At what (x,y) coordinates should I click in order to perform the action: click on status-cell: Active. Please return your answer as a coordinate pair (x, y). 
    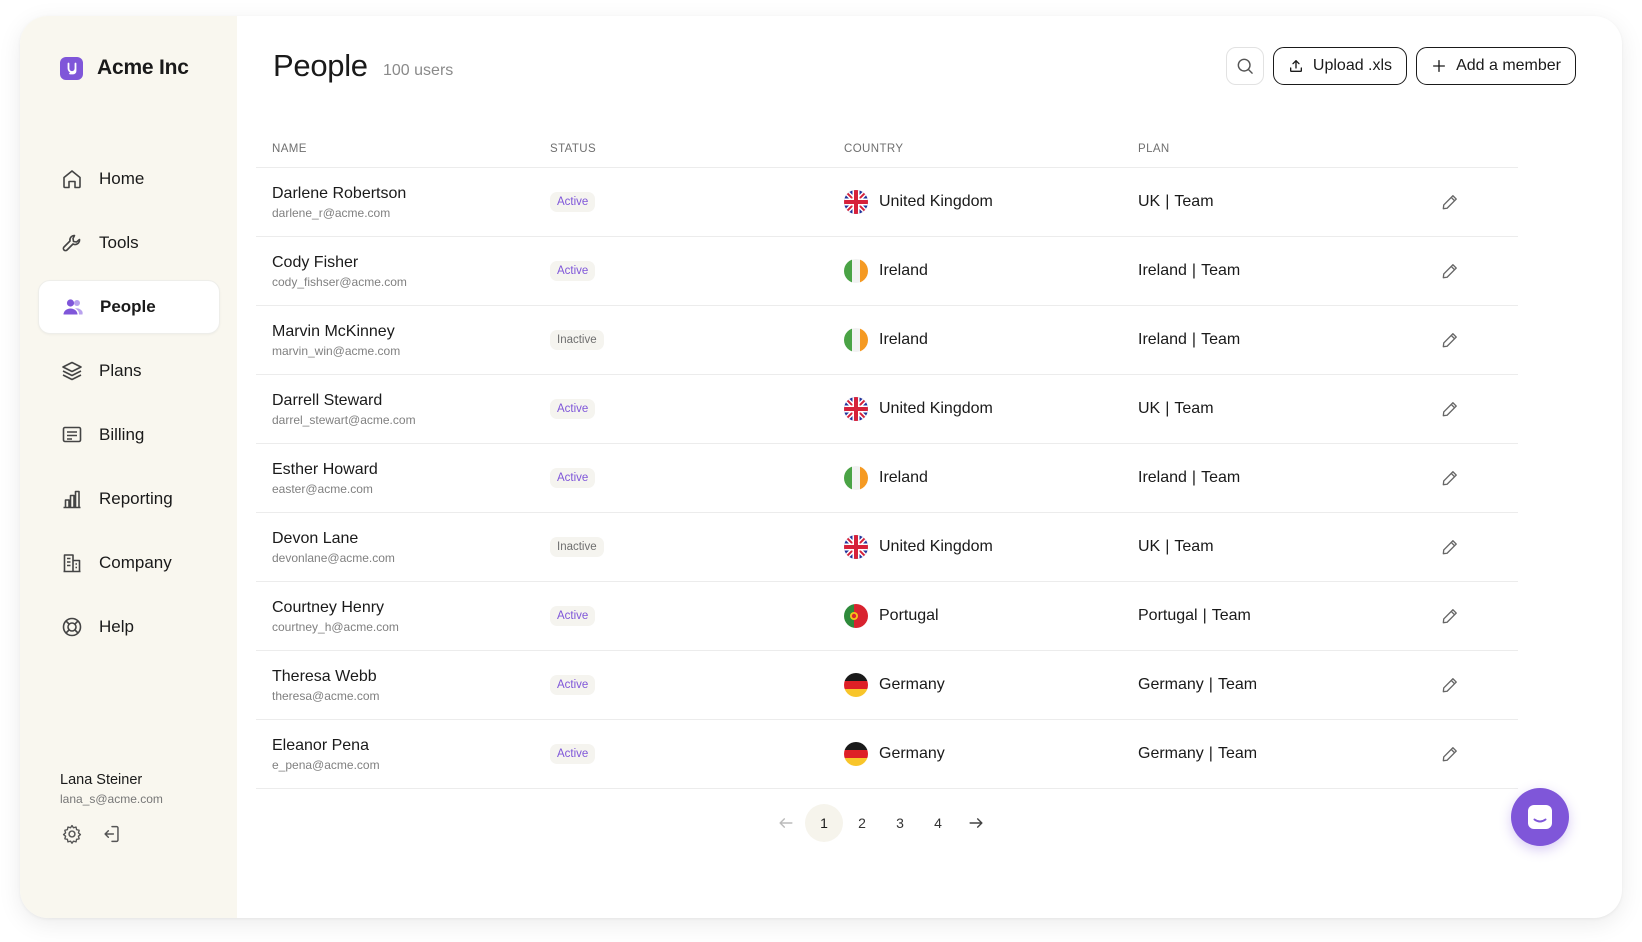
    Looking at the image, I should click on (697, 478).